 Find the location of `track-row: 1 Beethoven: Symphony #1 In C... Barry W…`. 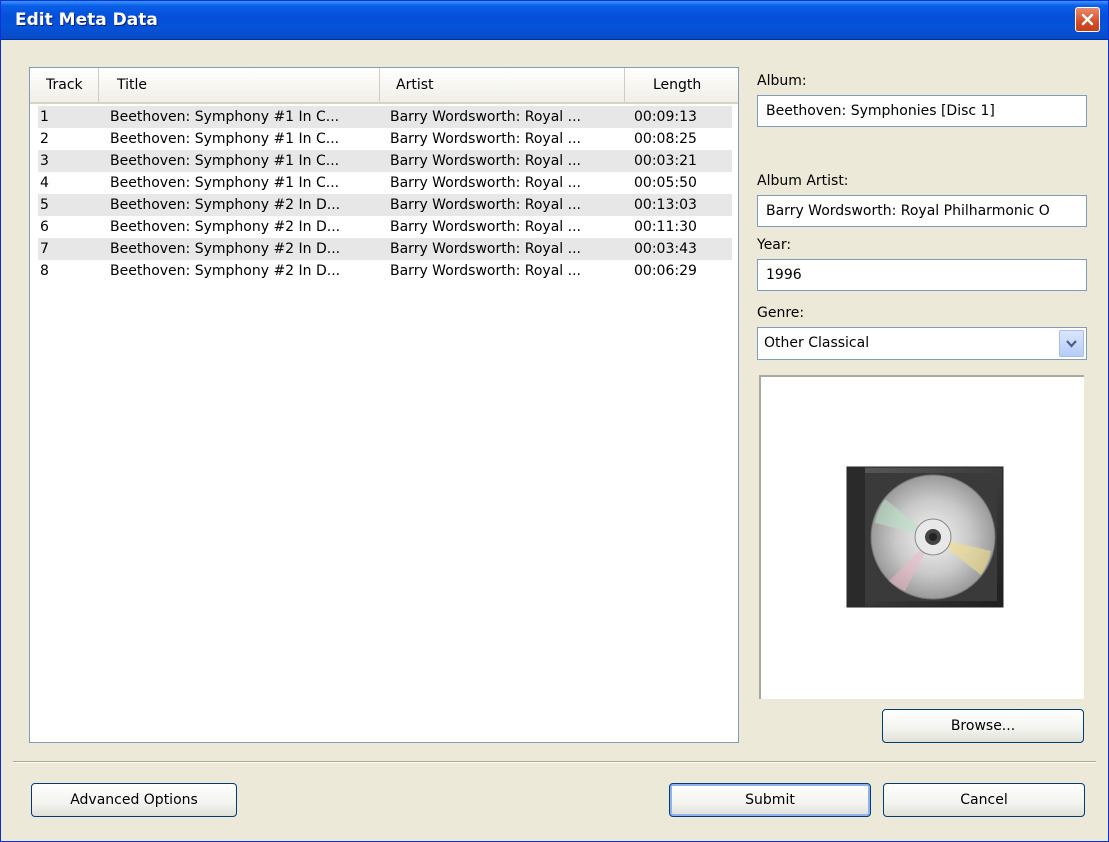

track-row: 1 Beethoven: Symphony #1 In C... Barry W… is located at coordinates (385, 117).